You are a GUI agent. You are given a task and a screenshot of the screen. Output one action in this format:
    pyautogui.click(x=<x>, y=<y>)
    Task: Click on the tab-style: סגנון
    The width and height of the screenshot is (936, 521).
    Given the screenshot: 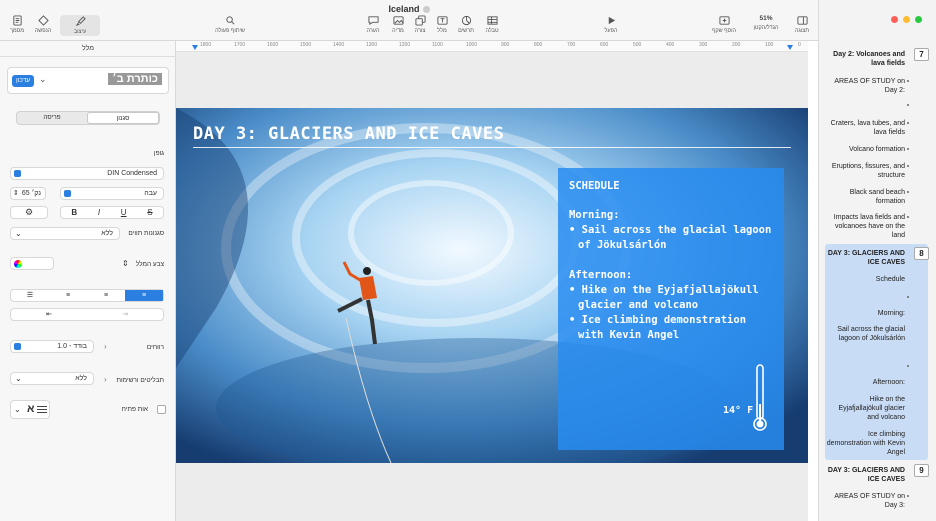 What is the action you would take?
    pyautogui.click(x=123, y=118)
    